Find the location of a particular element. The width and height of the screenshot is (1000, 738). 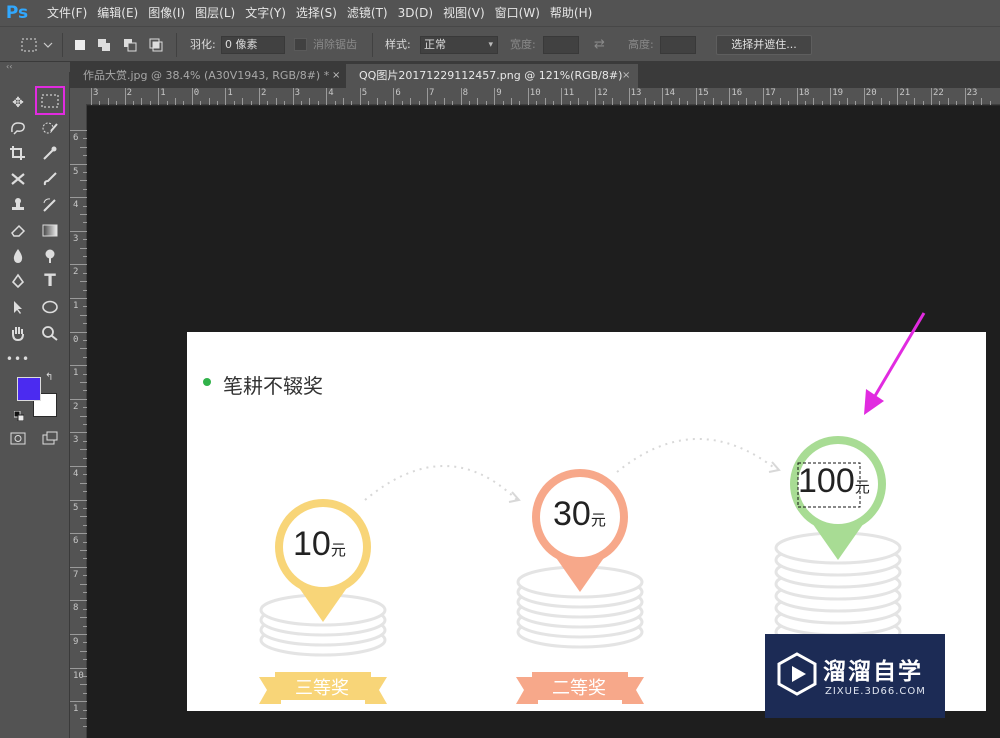

menu-3d: 3D(D) is located at coordinates (415, 13).